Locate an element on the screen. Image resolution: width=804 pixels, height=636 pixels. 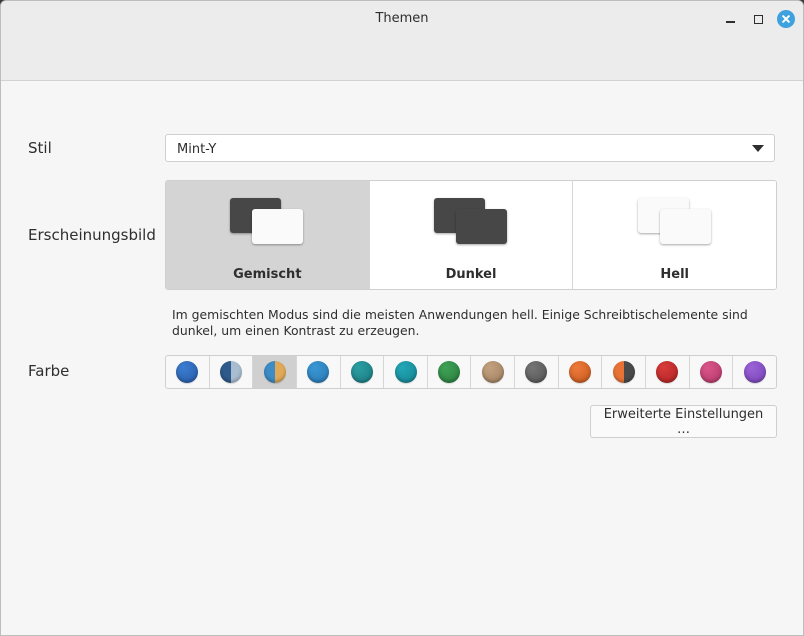
color-swatch-grey is located at coordinates (537, 372).